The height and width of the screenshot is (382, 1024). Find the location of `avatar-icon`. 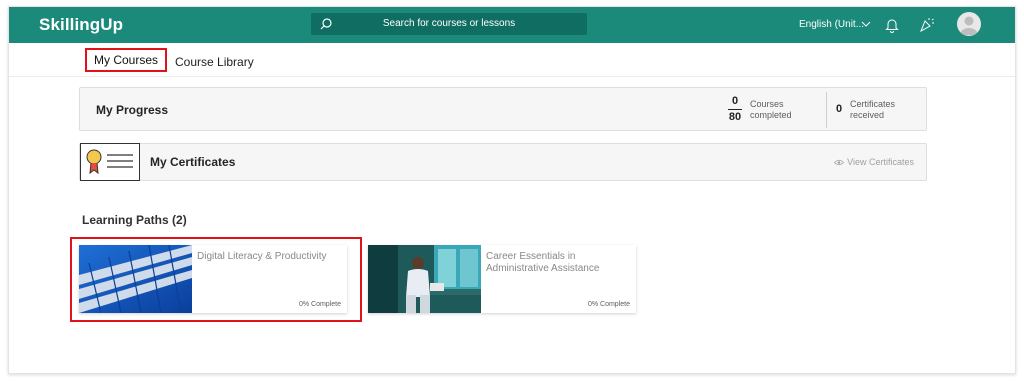

avatar-icon is located at coordinates (969, 25).